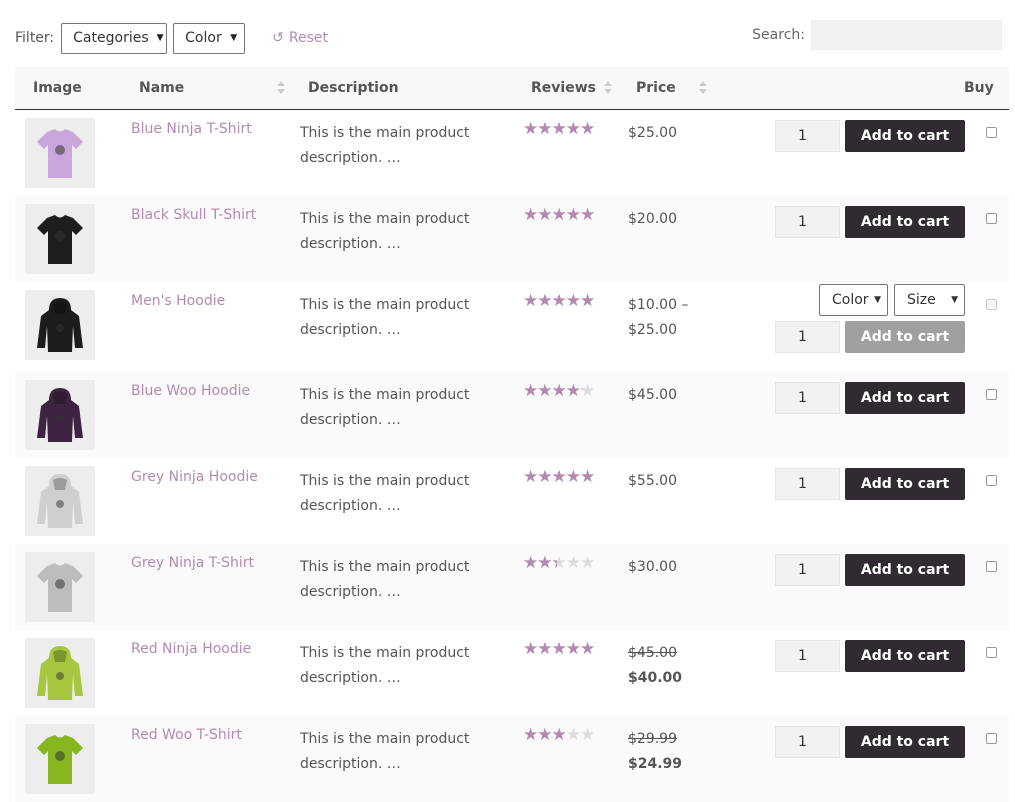  I want to click on variation-color-select: Color ▼, so click(853, 300).